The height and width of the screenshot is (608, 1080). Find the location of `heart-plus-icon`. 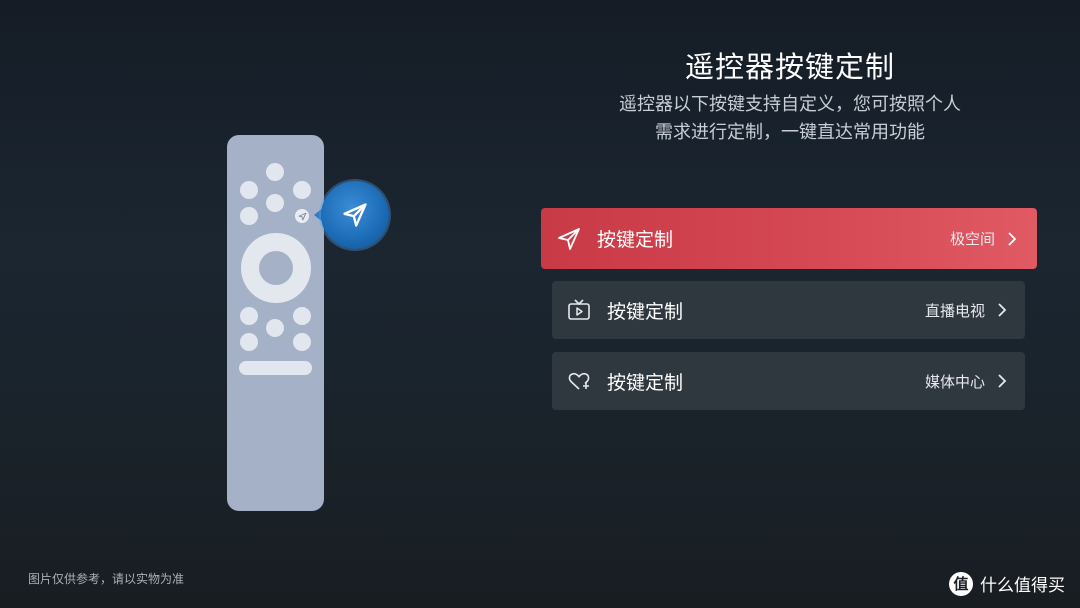

heart-plus-icon is located at coordinates (579, 381).